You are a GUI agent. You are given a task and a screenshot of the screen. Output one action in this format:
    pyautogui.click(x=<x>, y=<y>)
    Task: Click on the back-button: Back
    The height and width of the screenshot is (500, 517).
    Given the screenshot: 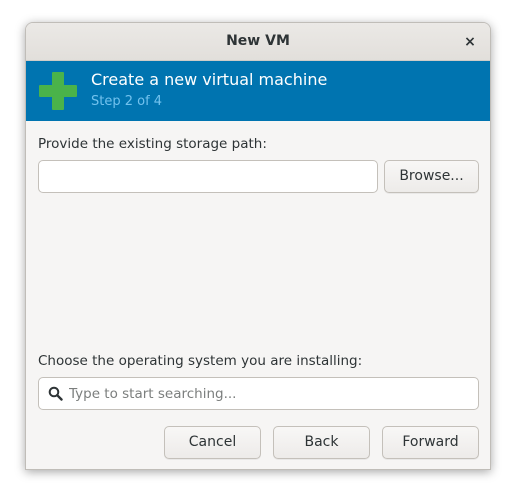 What is the action you would take?
    pyautogui.click(x=321, y=442)
    